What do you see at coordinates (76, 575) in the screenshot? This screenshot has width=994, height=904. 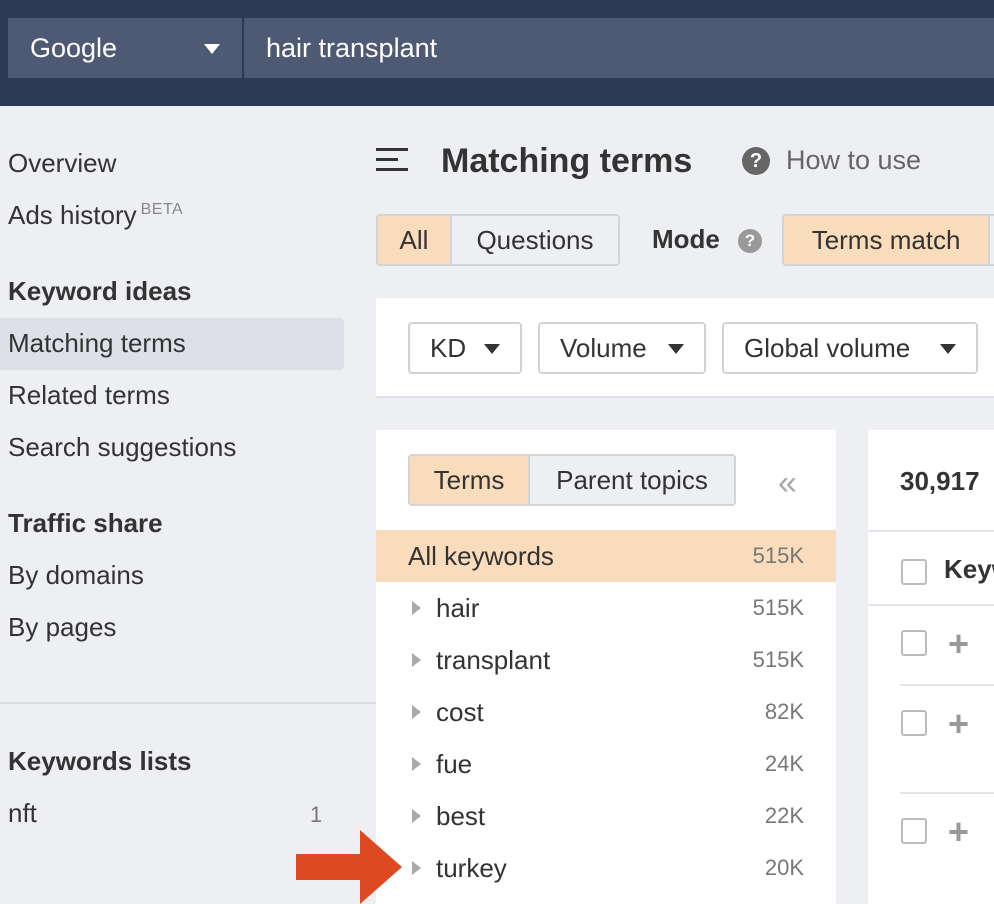 I see `sidebar-item-by-domains: By domains` at bounding box center [76, 575].